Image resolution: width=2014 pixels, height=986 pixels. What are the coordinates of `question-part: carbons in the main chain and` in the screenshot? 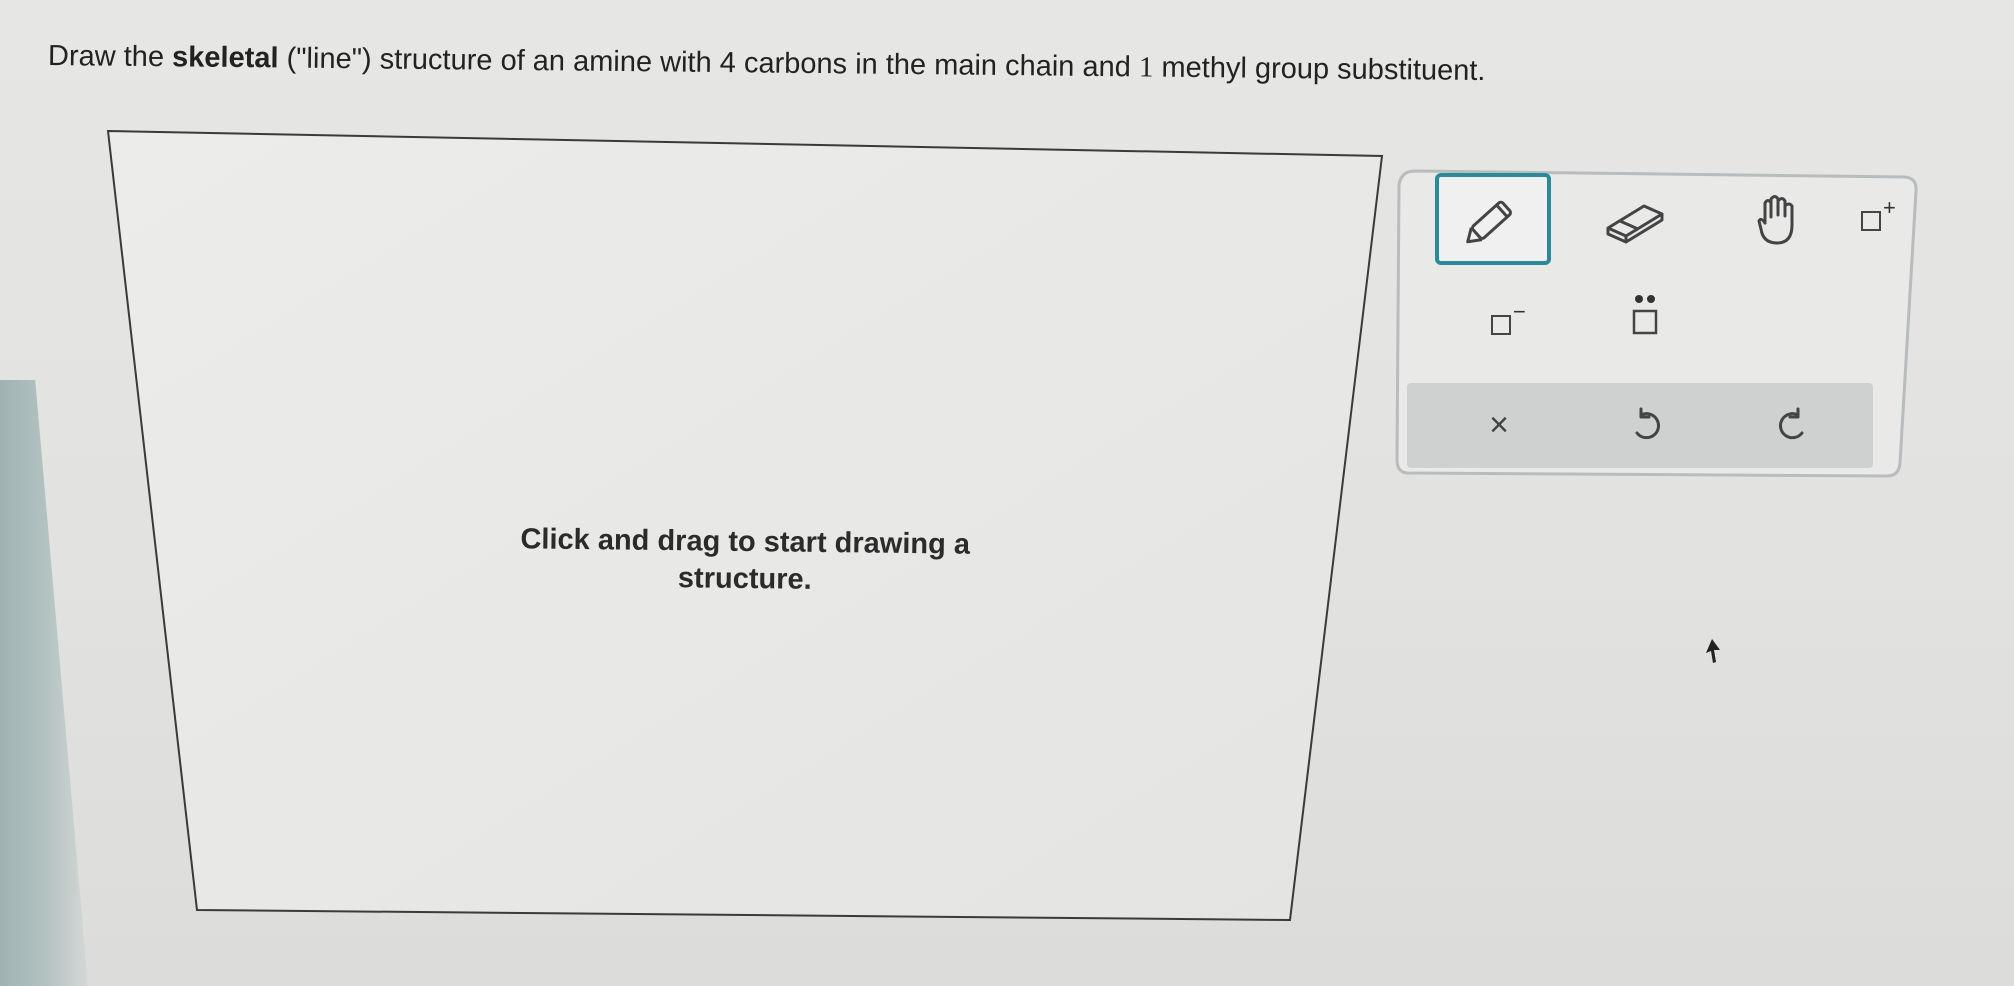 It's located at (937, 65).